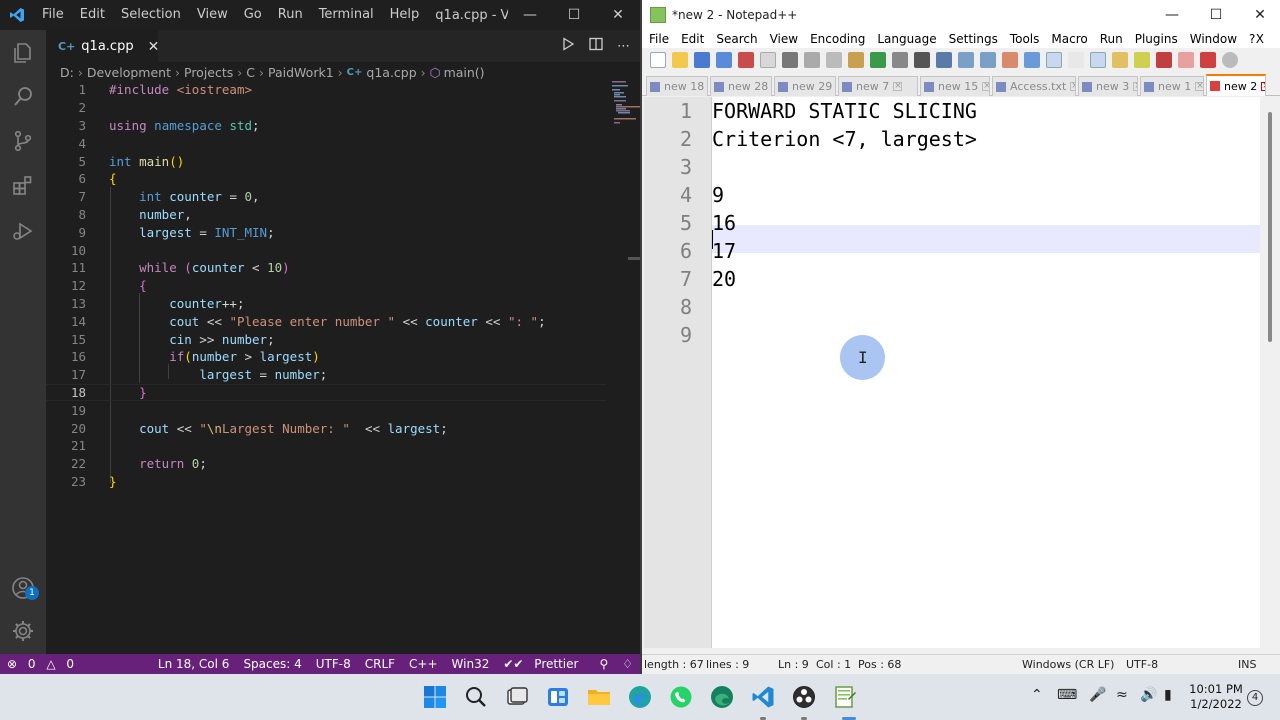 The image size is (1280, 720). I want to click on breadcrumb-paidwork1: PaidWork1, so click(301, 72).